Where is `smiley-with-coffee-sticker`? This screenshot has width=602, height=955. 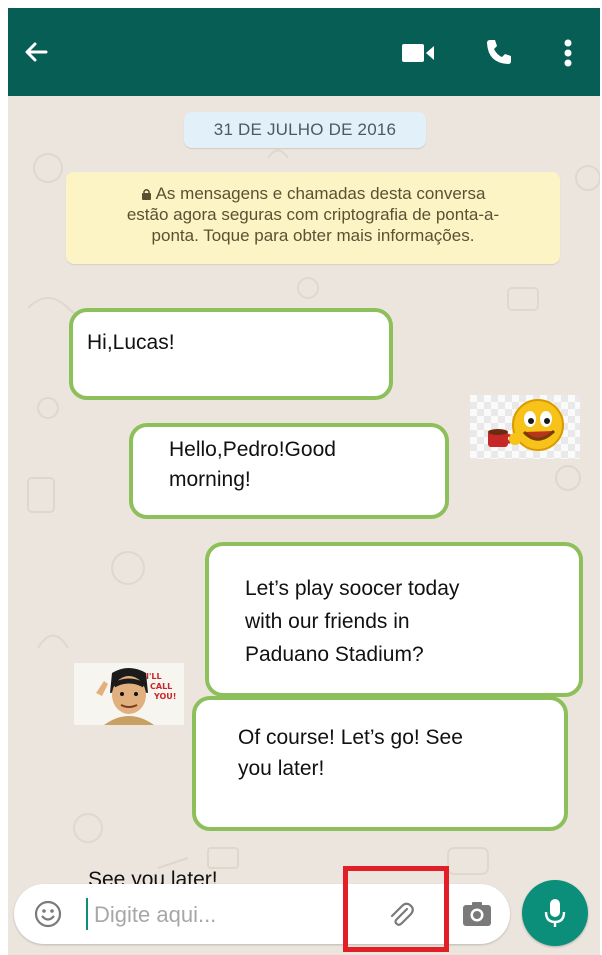 smiley-with-coffee-sticker is located at coordinates (525, 427).